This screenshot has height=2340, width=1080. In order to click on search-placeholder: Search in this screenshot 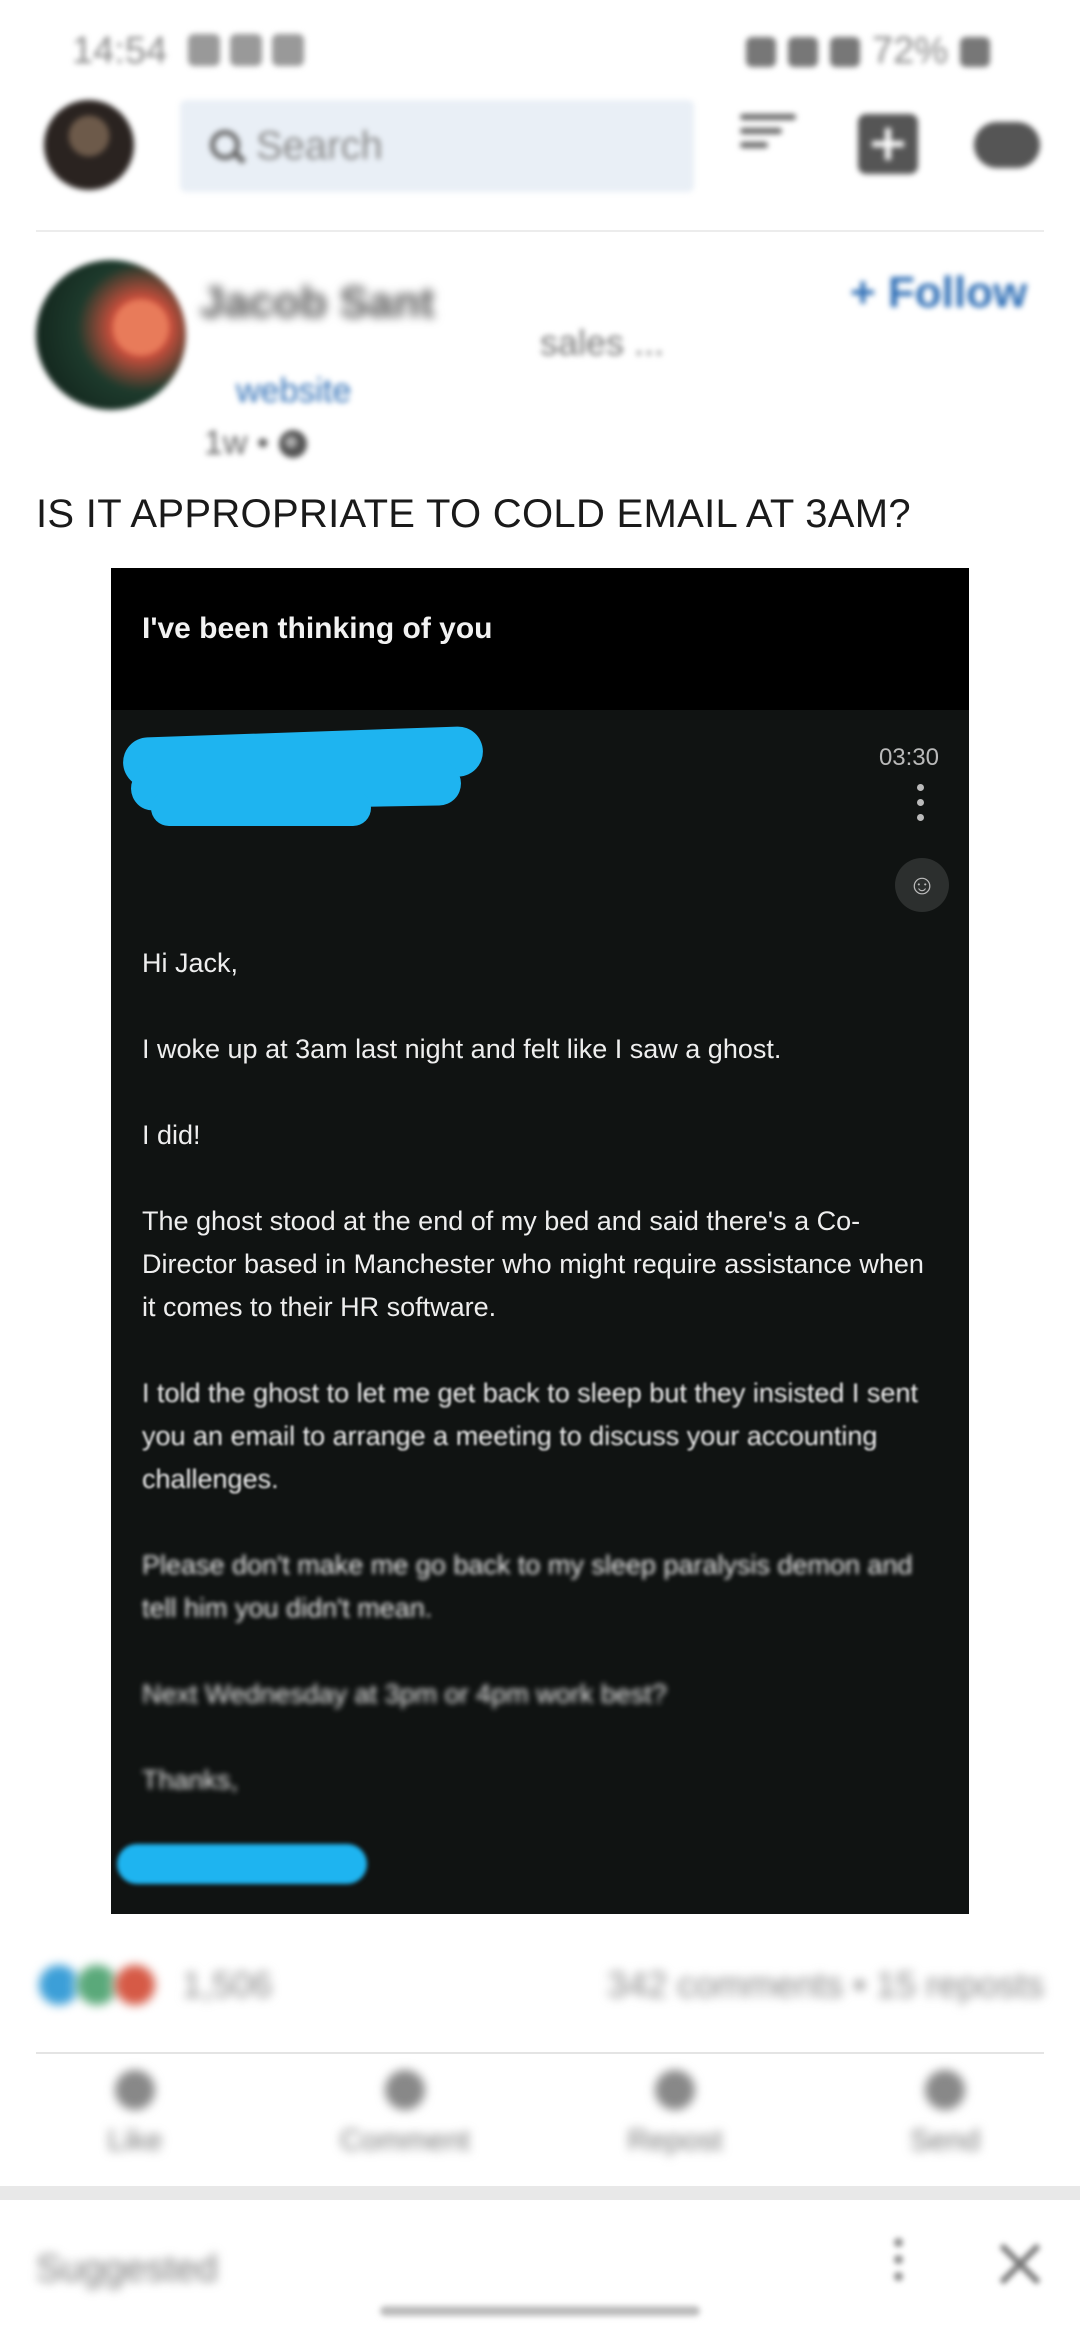, I will do `click(319, 145)`.